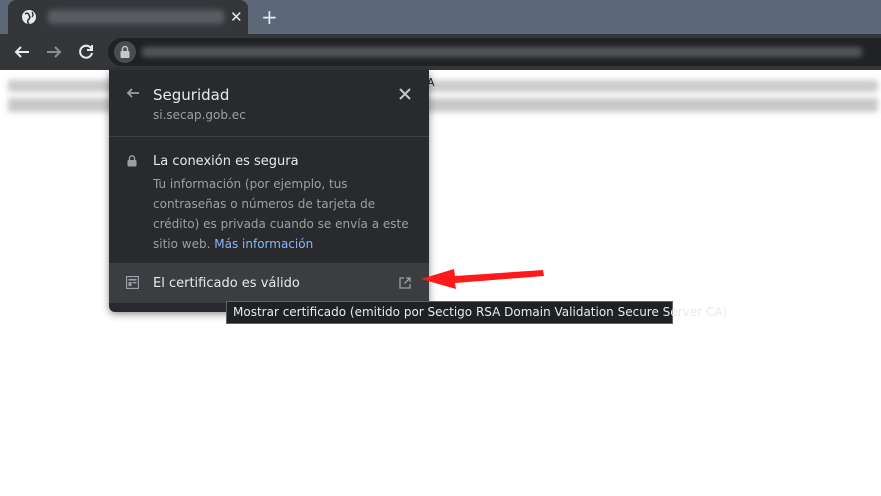 The width and height of the screenshot is (881, 496). I want to click on annotation-arrow-icon, so click(482, 279).